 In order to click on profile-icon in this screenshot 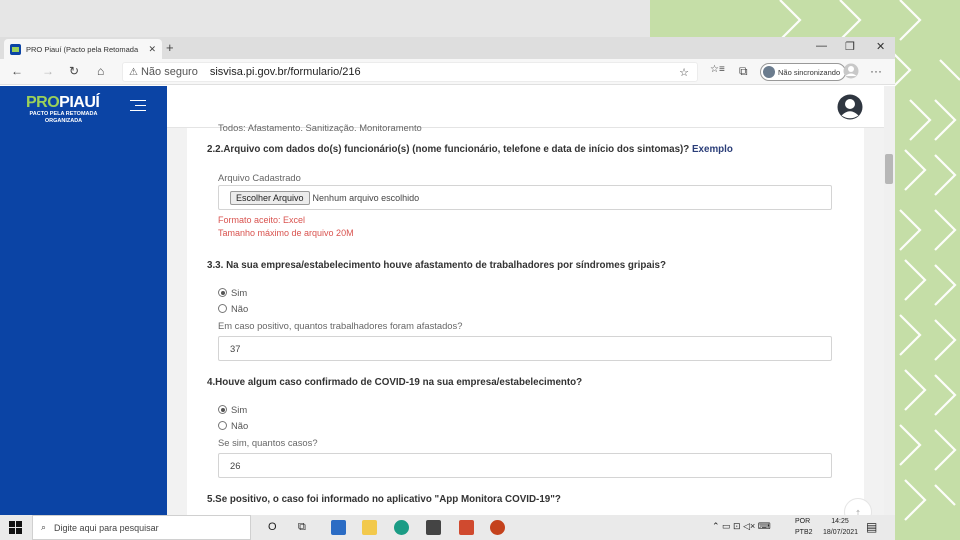, I will do `click(851, 71)`.